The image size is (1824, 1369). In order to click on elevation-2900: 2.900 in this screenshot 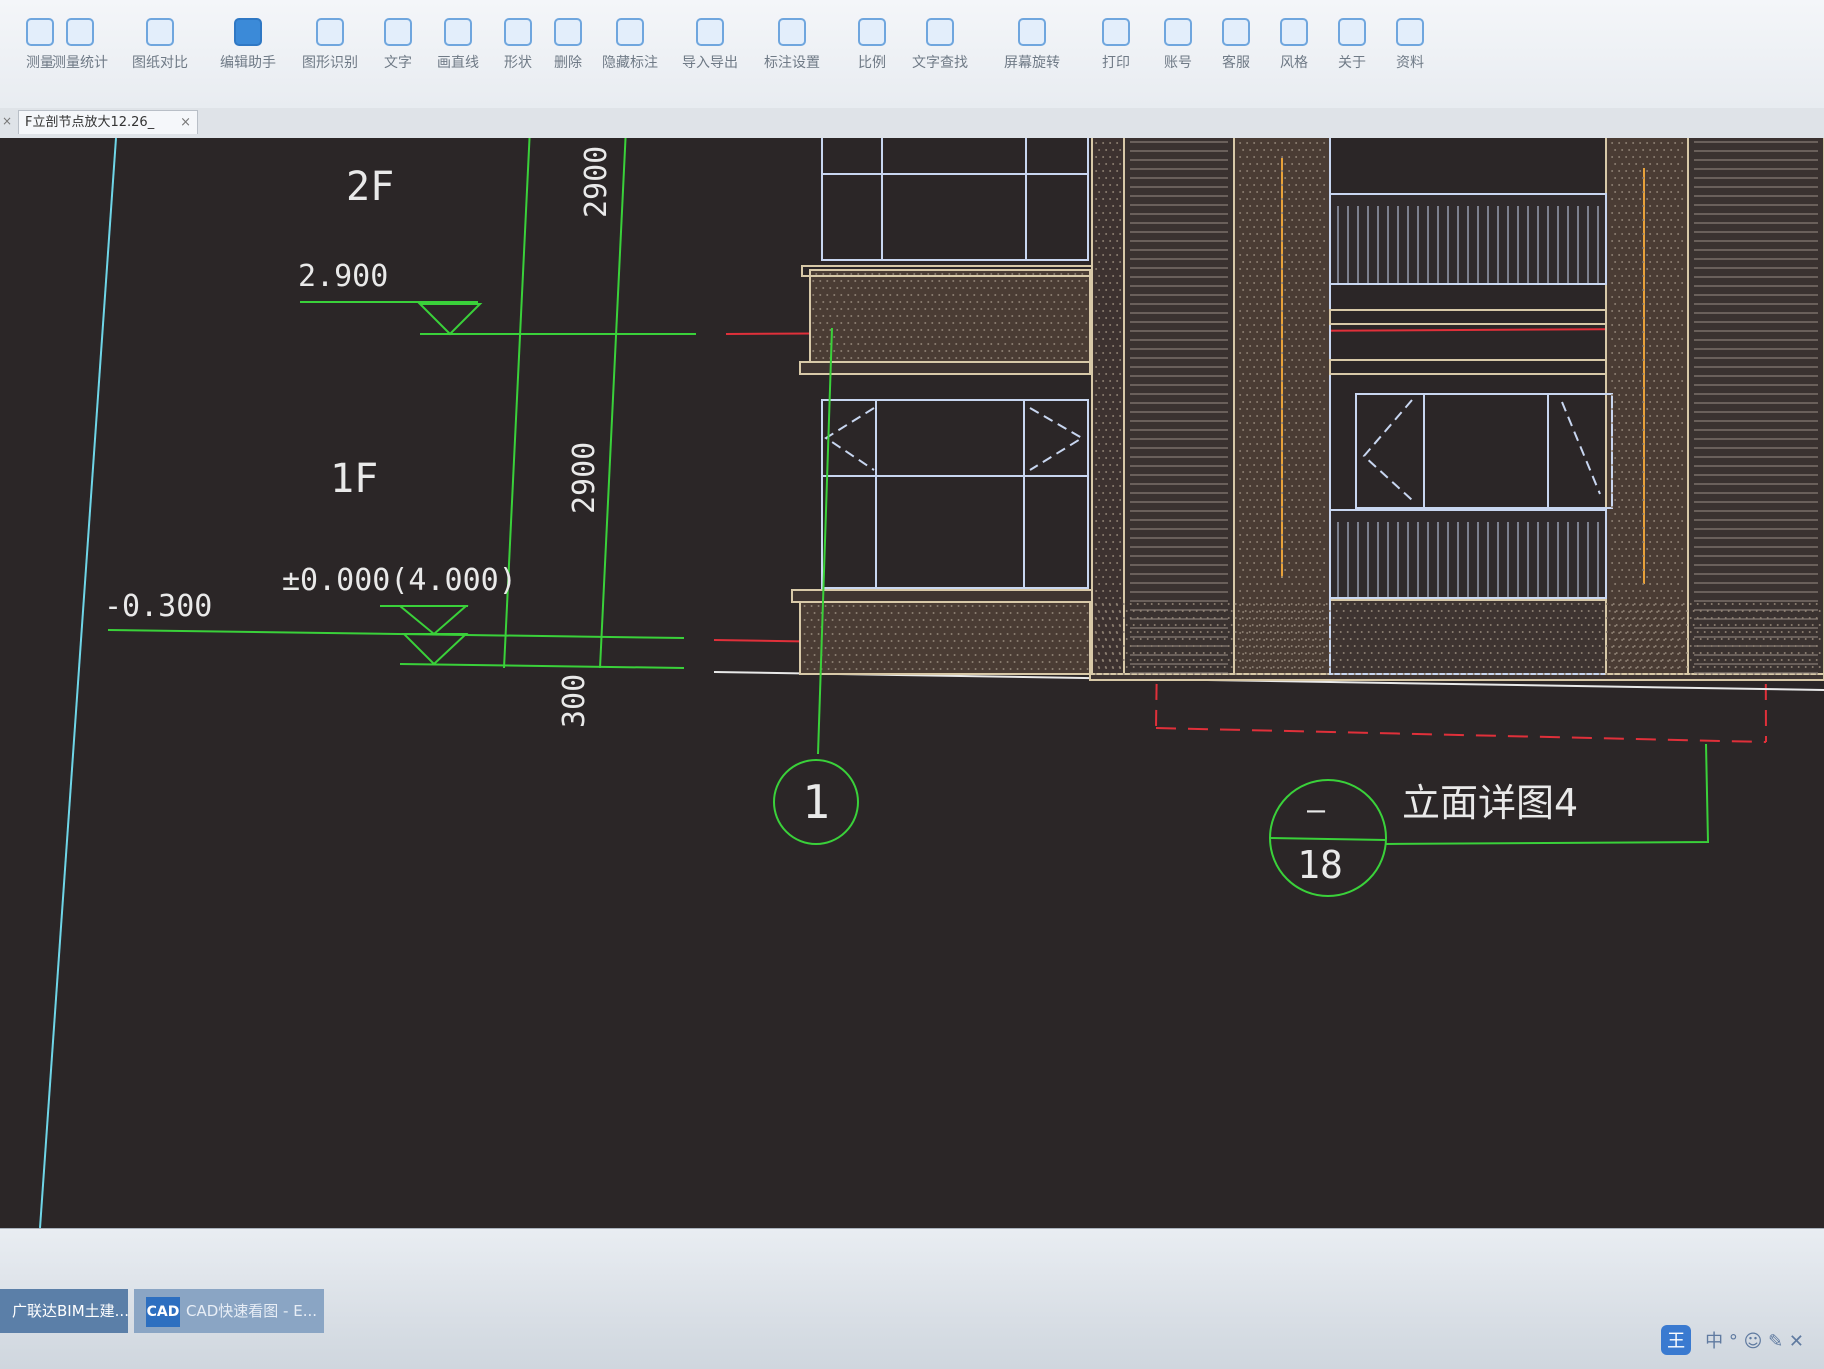, I will do `click(343, 276)`.